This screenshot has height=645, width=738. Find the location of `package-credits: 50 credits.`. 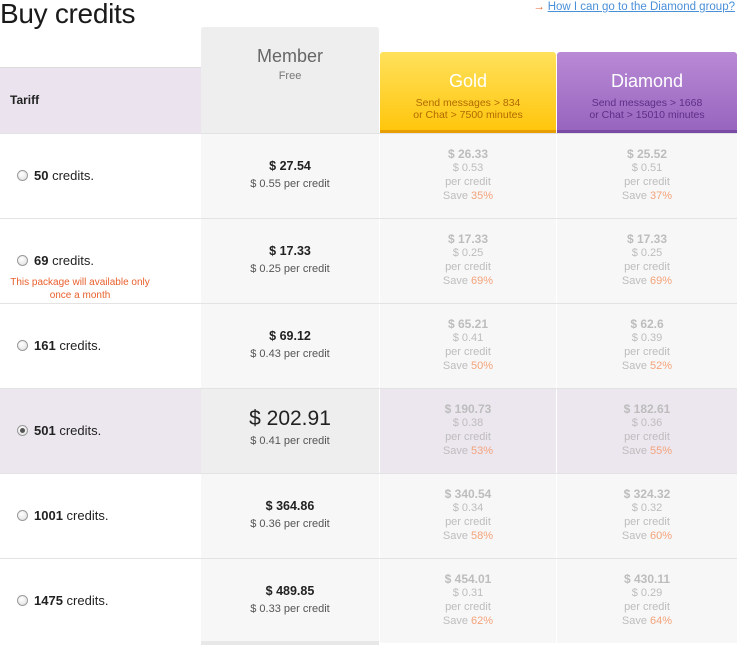

package-credits: 50 credits. is located at coordinates (64, 175).